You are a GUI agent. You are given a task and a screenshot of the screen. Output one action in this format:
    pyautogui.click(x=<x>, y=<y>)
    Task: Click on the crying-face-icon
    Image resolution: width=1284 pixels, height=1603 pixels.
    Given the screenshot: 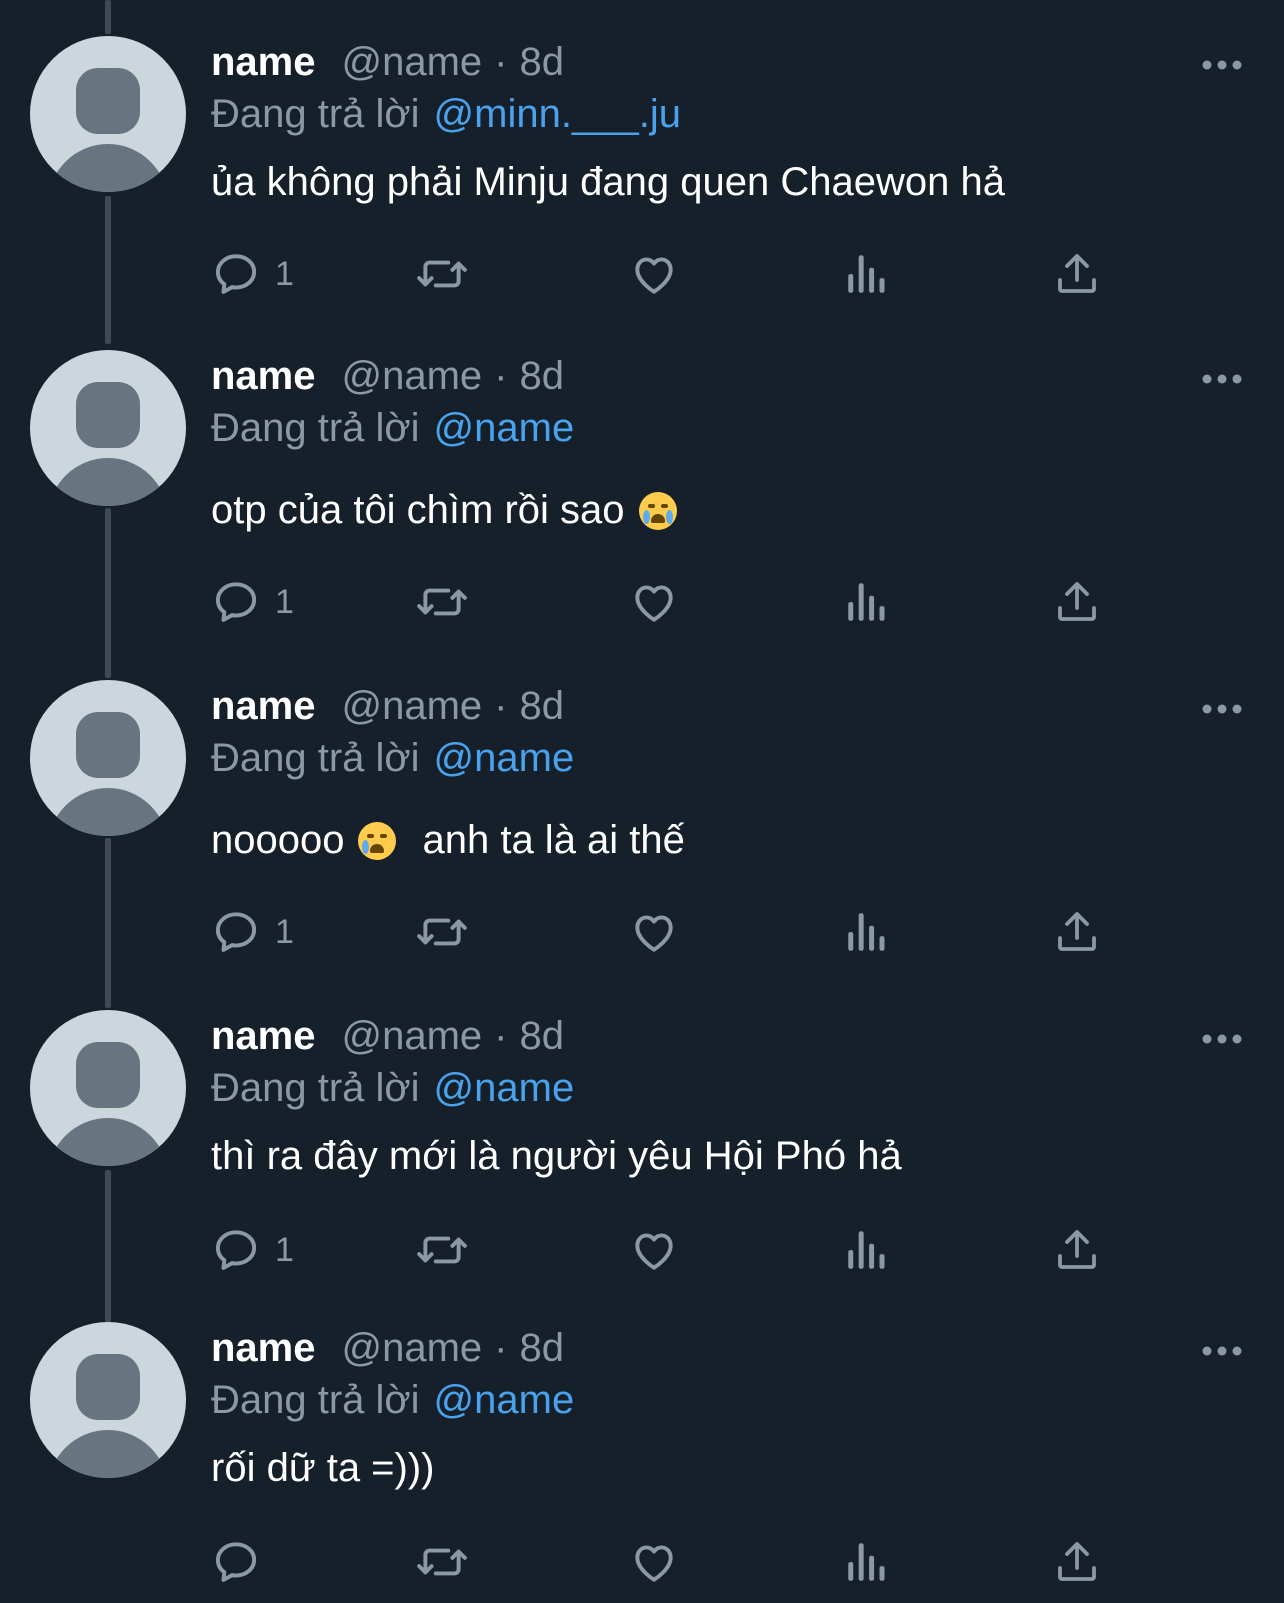 What is the action you would take?
    pyautogui.click(x=377, y=840)
    